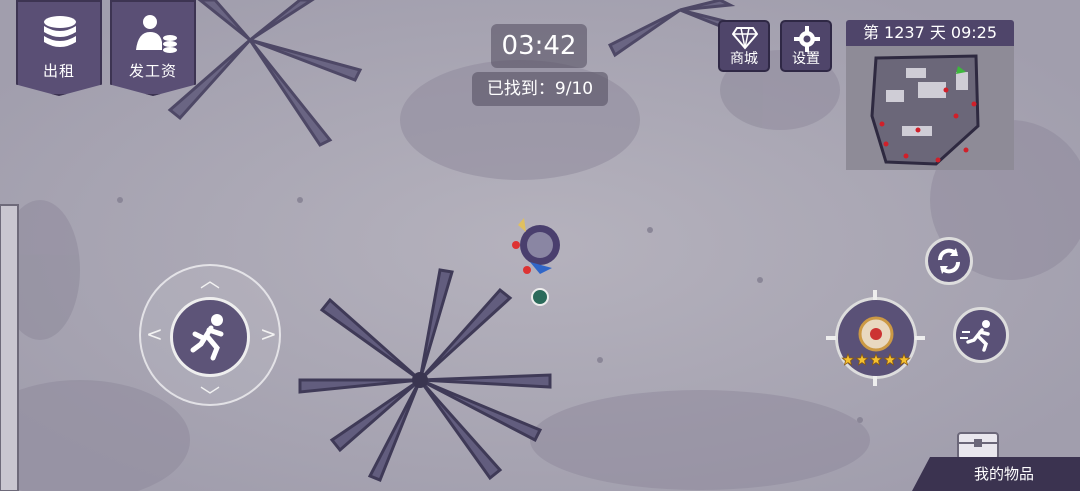  I want to click on running-man-icon, so click(207, 337).